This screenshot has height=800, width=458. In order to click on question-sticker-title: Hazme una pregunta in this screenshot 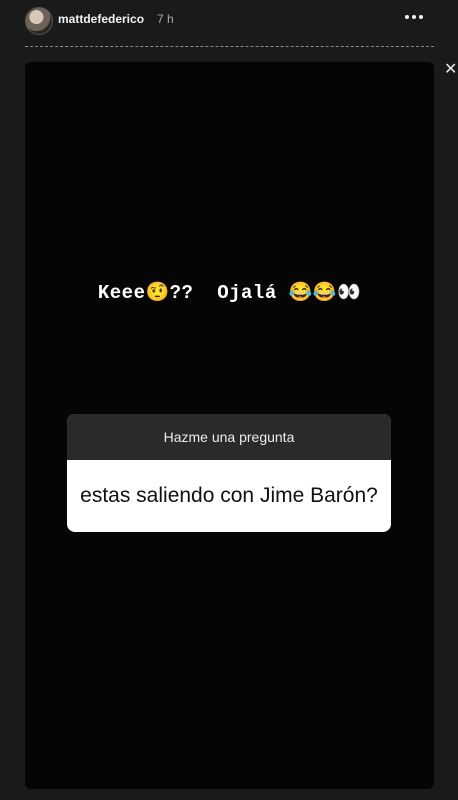, I will do `click(229, 437)`.